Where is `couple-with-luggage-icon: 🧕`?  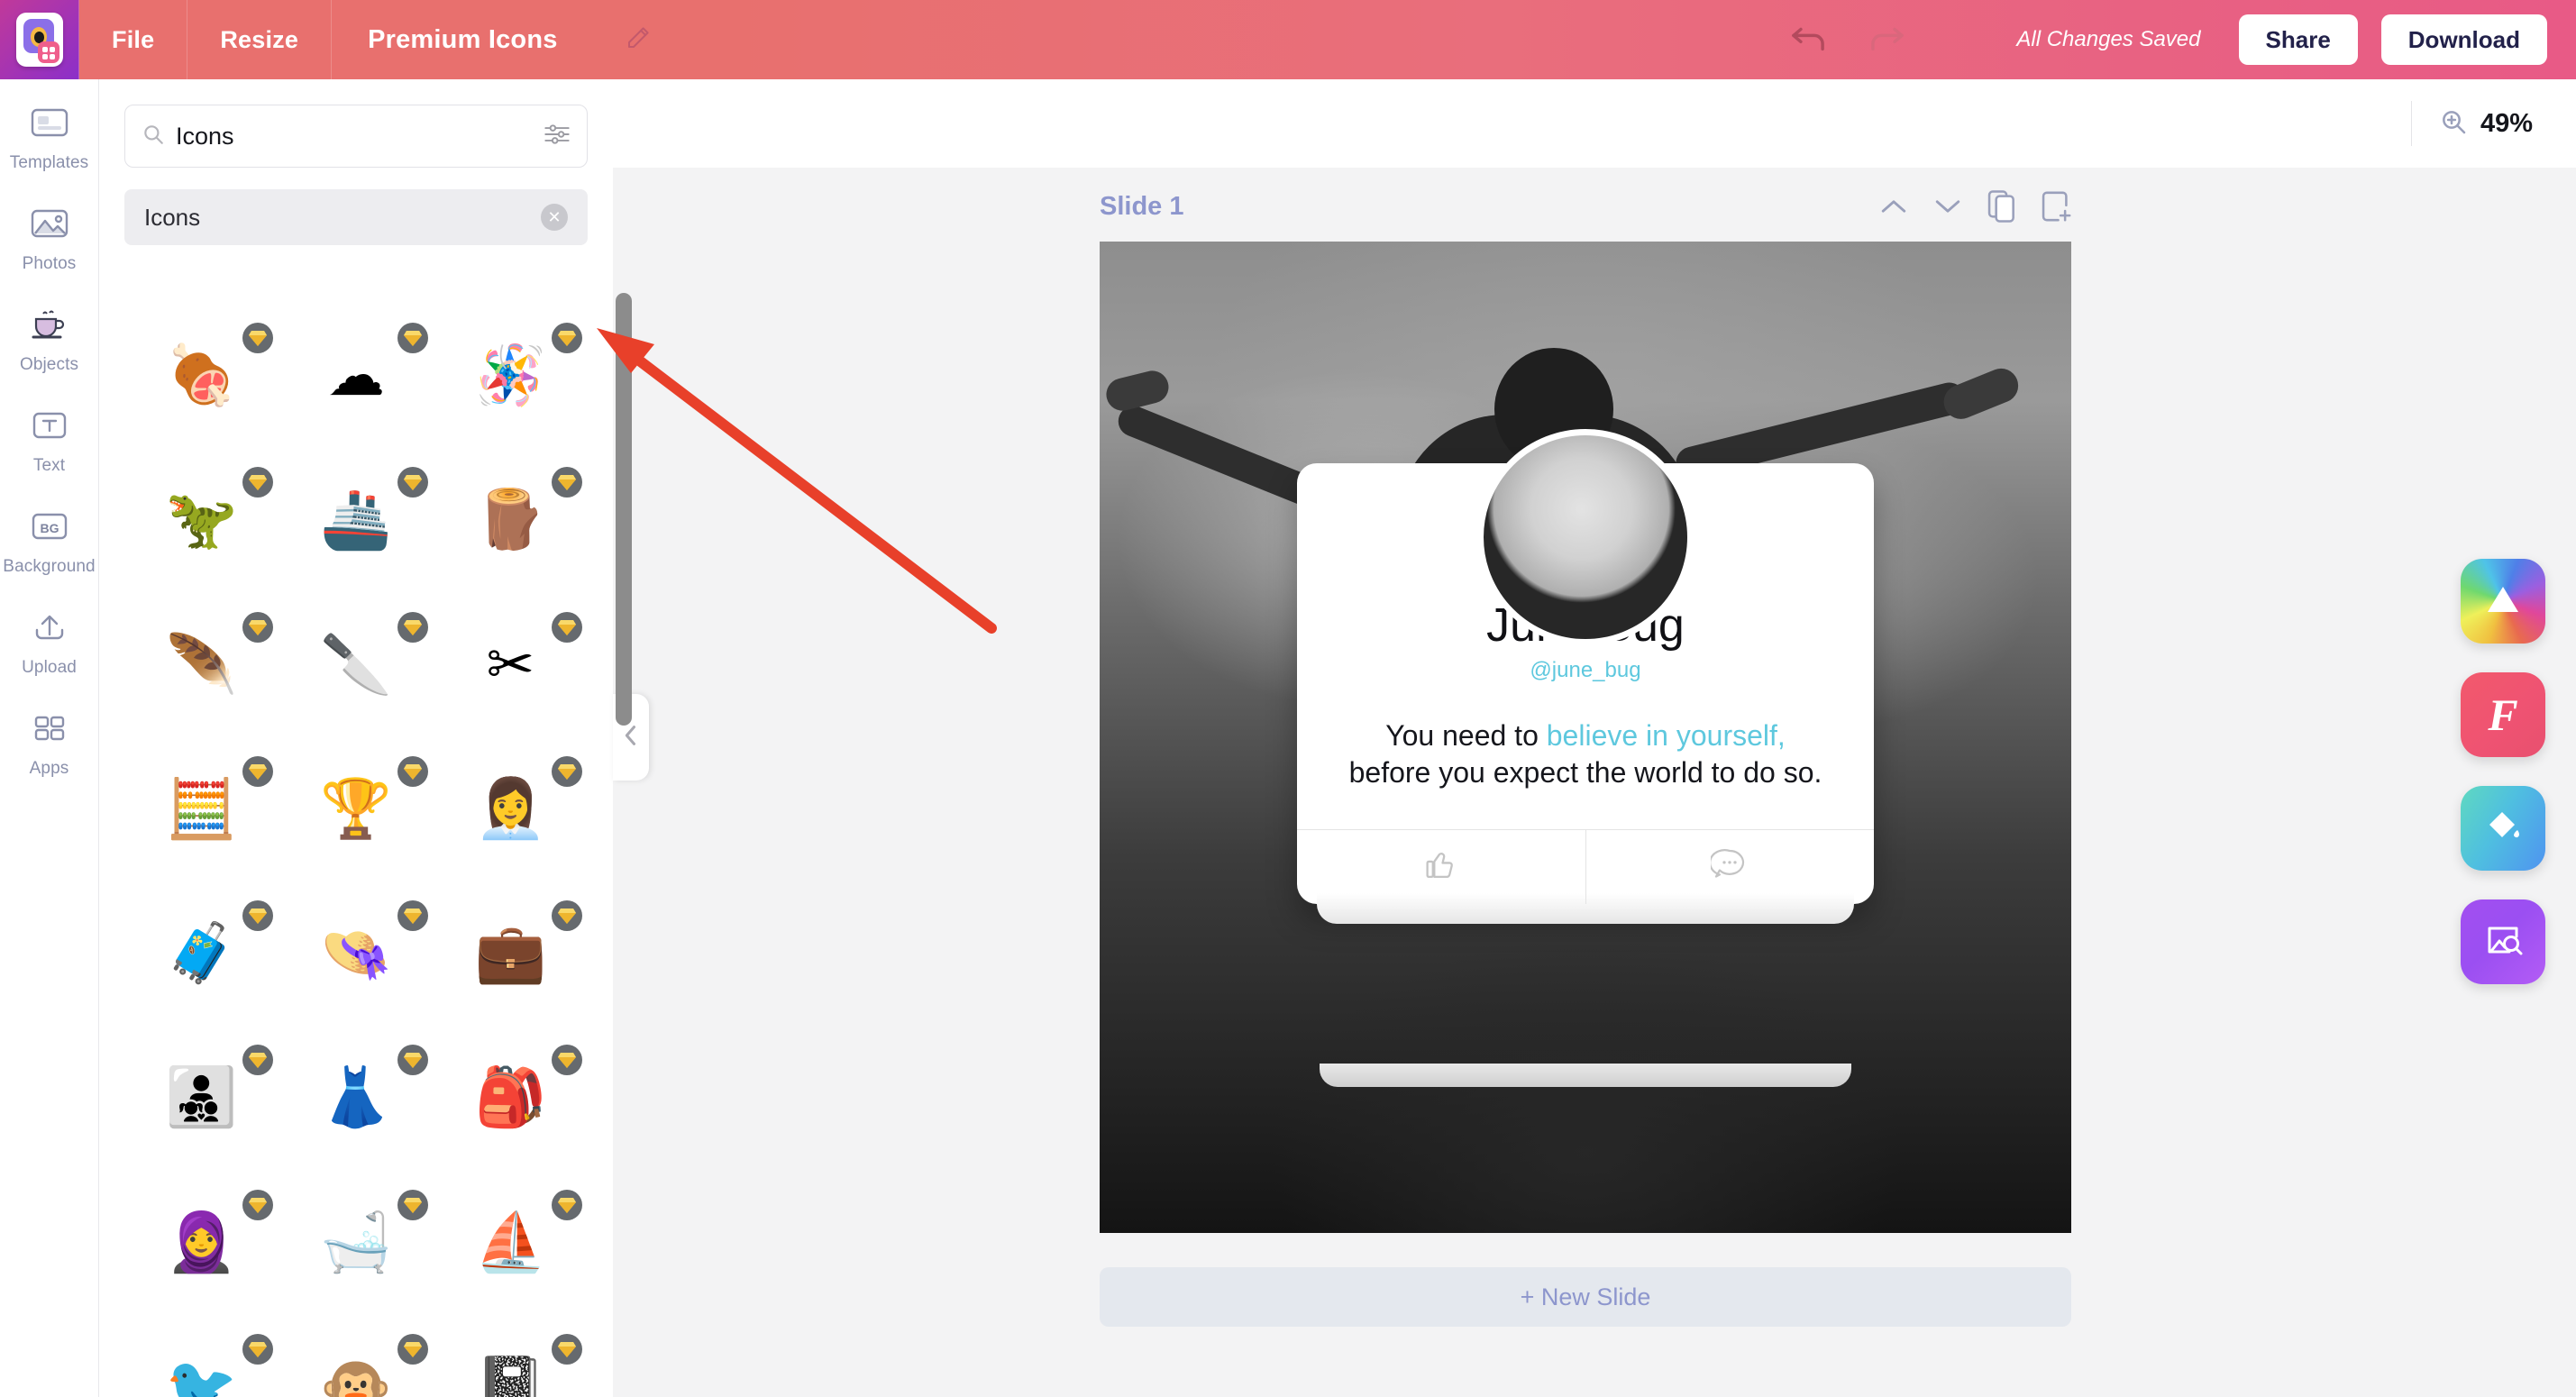 couple-with-luggage-icon: 🧕 is located at coordinates (201, 1241).